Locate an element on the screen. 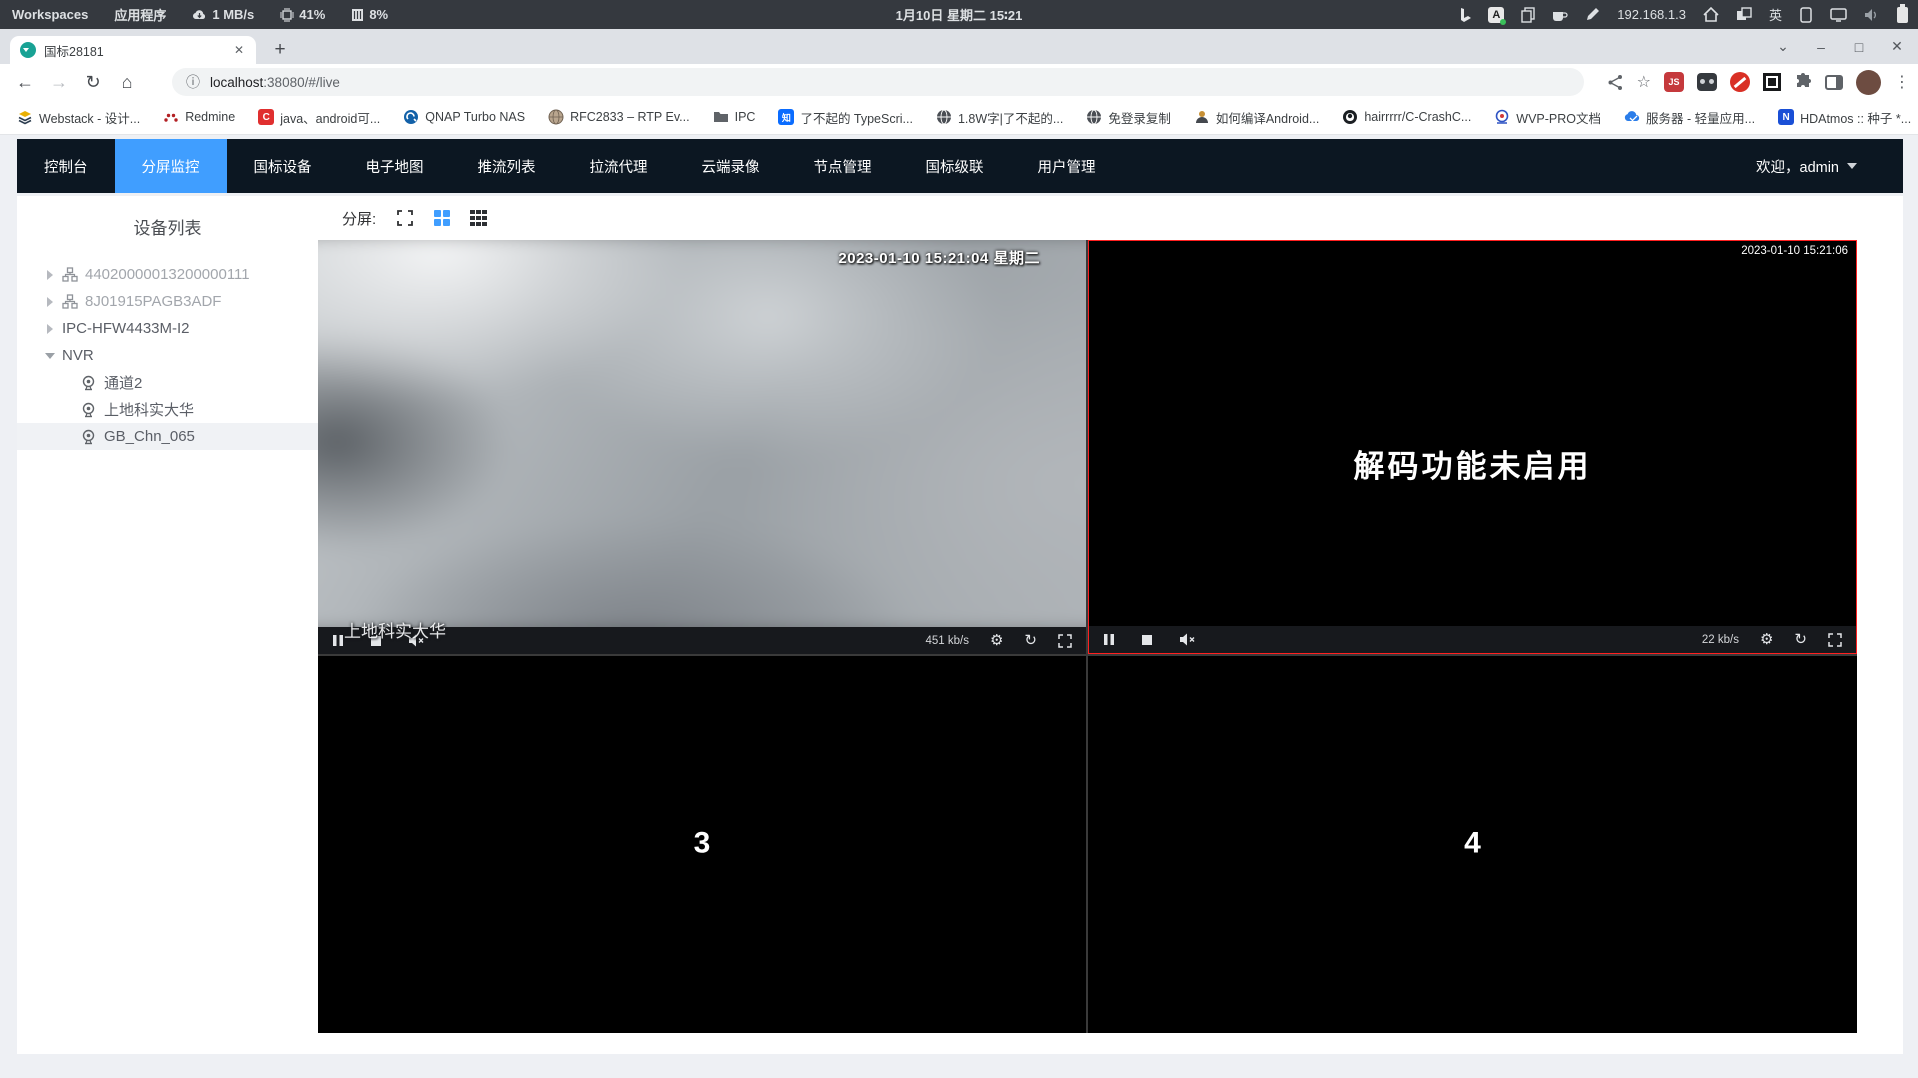  window-maximize-button: □ is located at coordinates (1859, 47).